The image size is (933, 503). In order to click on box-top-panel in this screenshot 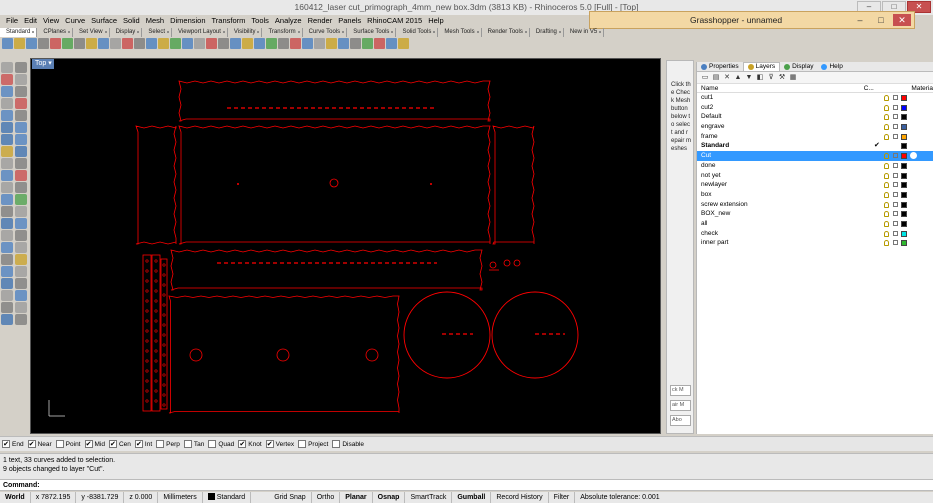, I will do `click(334, 101)`.